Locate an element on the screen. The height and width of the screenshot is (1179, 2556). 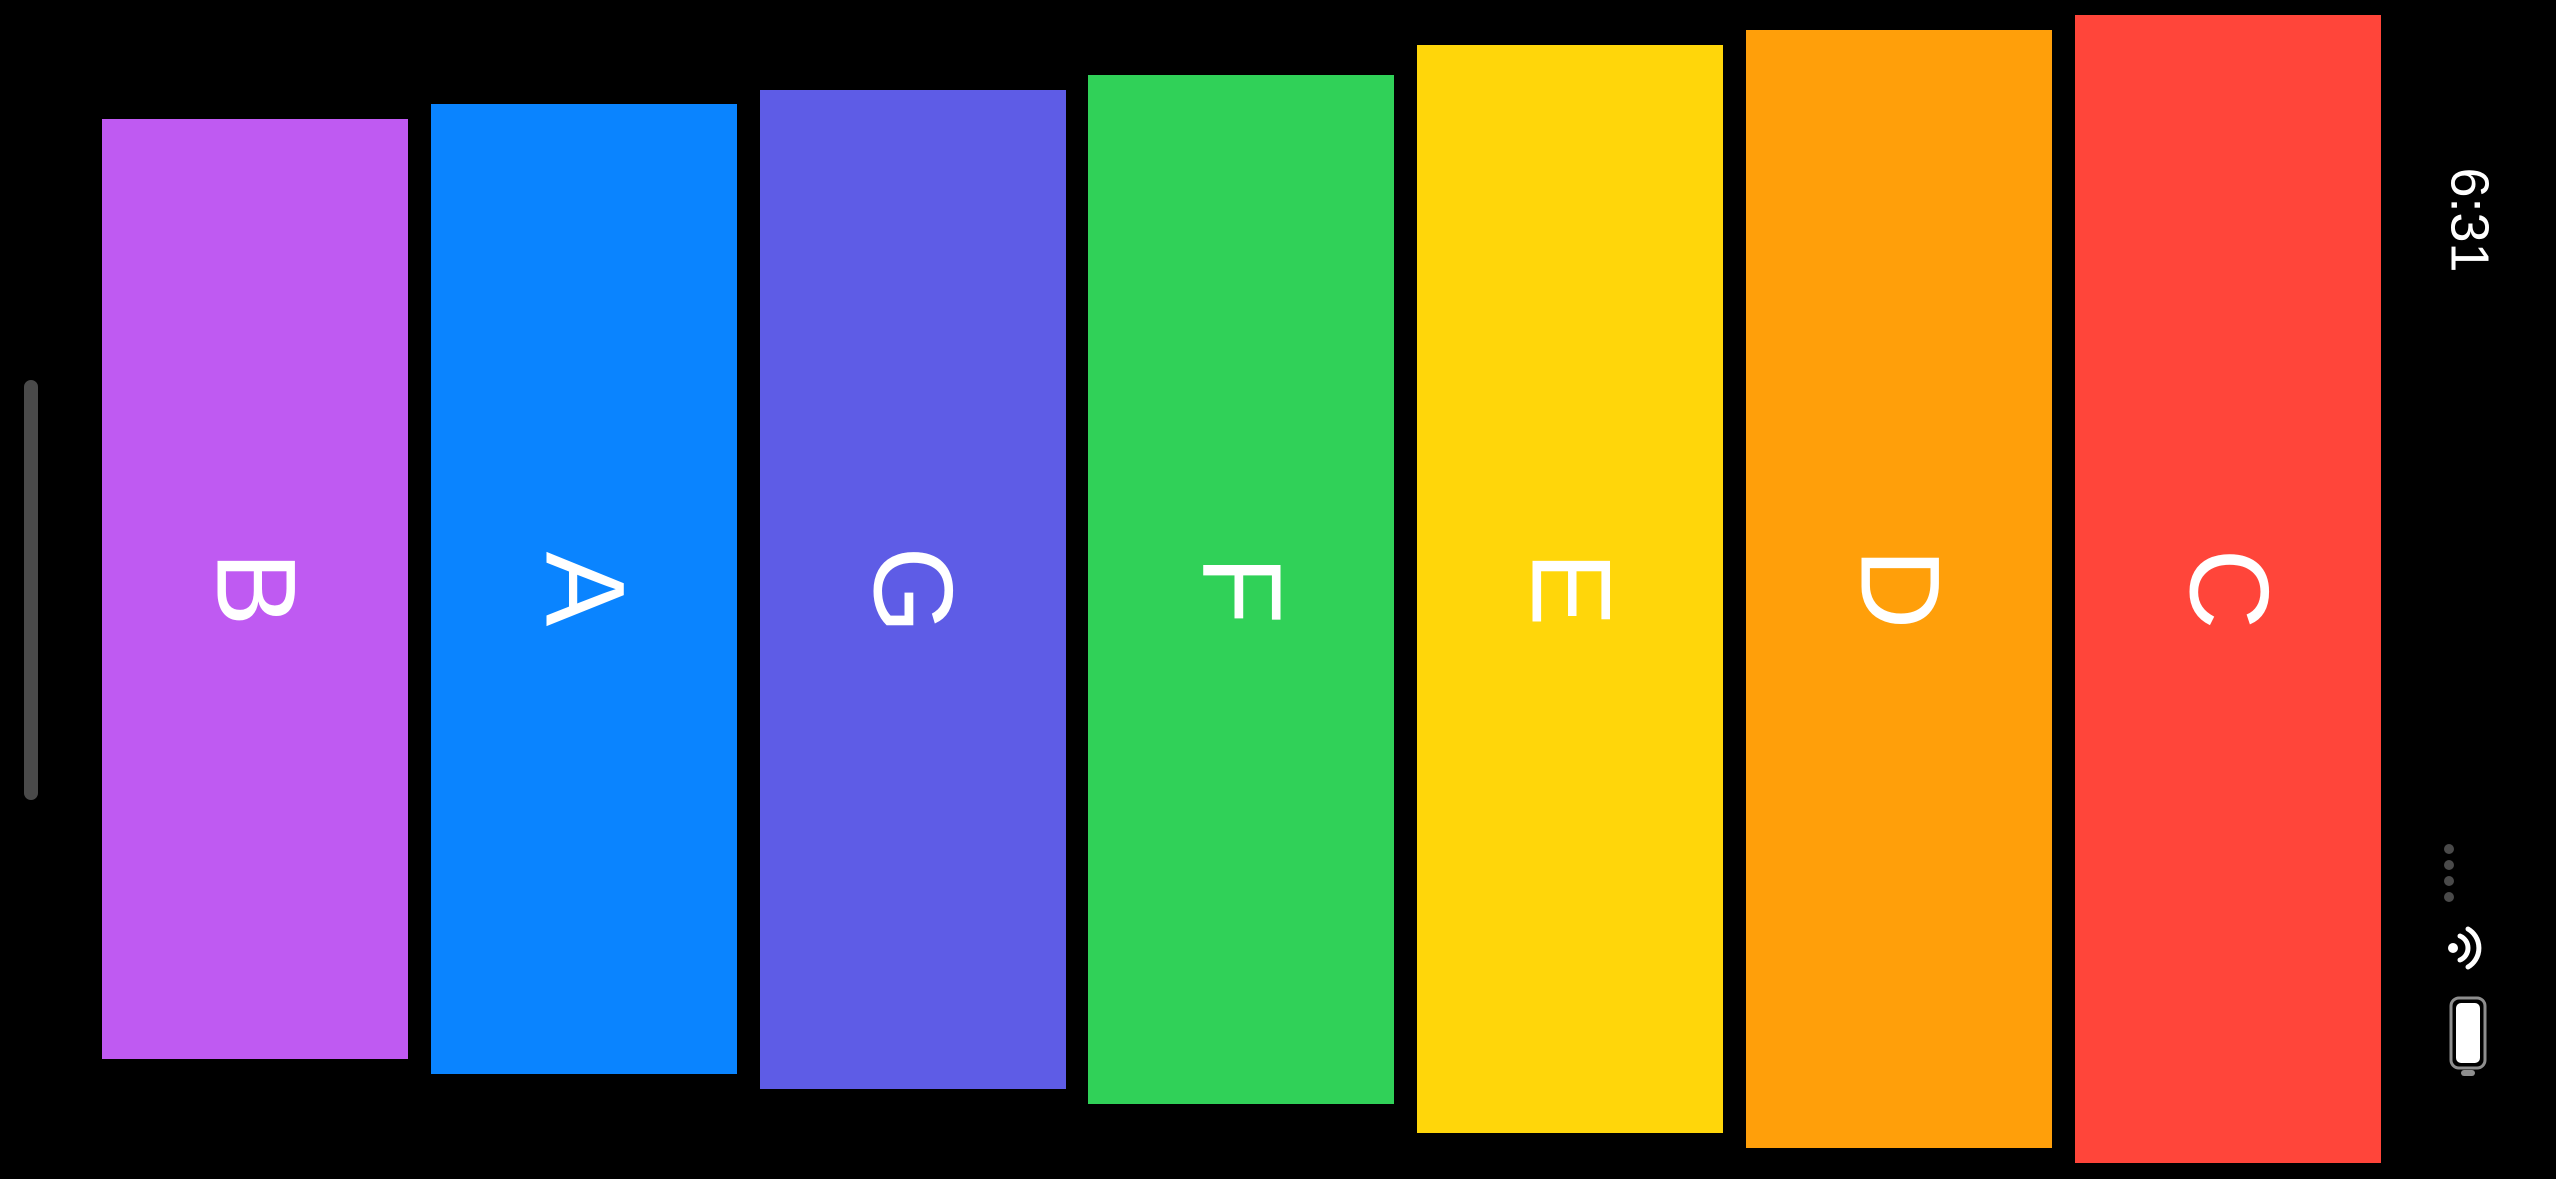
status-time-text: 6:31 is located at coordinates (2469, 220).